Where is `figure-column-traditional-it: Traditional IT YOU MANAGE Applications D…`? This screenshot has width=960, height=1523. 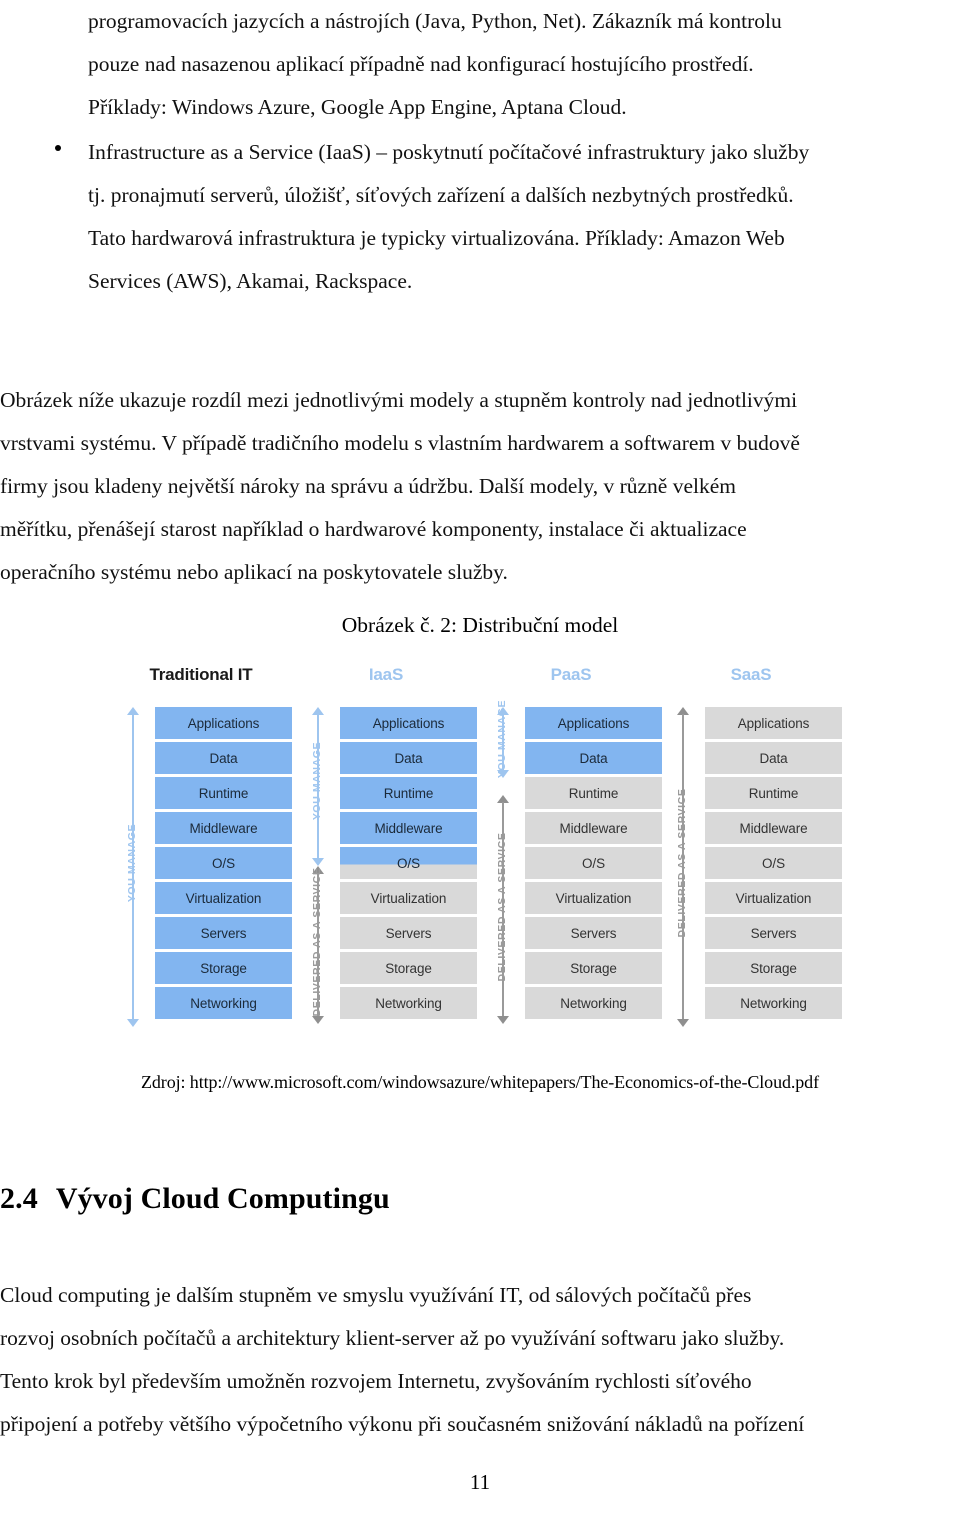 figure-column-traditional-it: Traditional IT YOU MANAGE Applications D… is located at coordinates (201, 852).